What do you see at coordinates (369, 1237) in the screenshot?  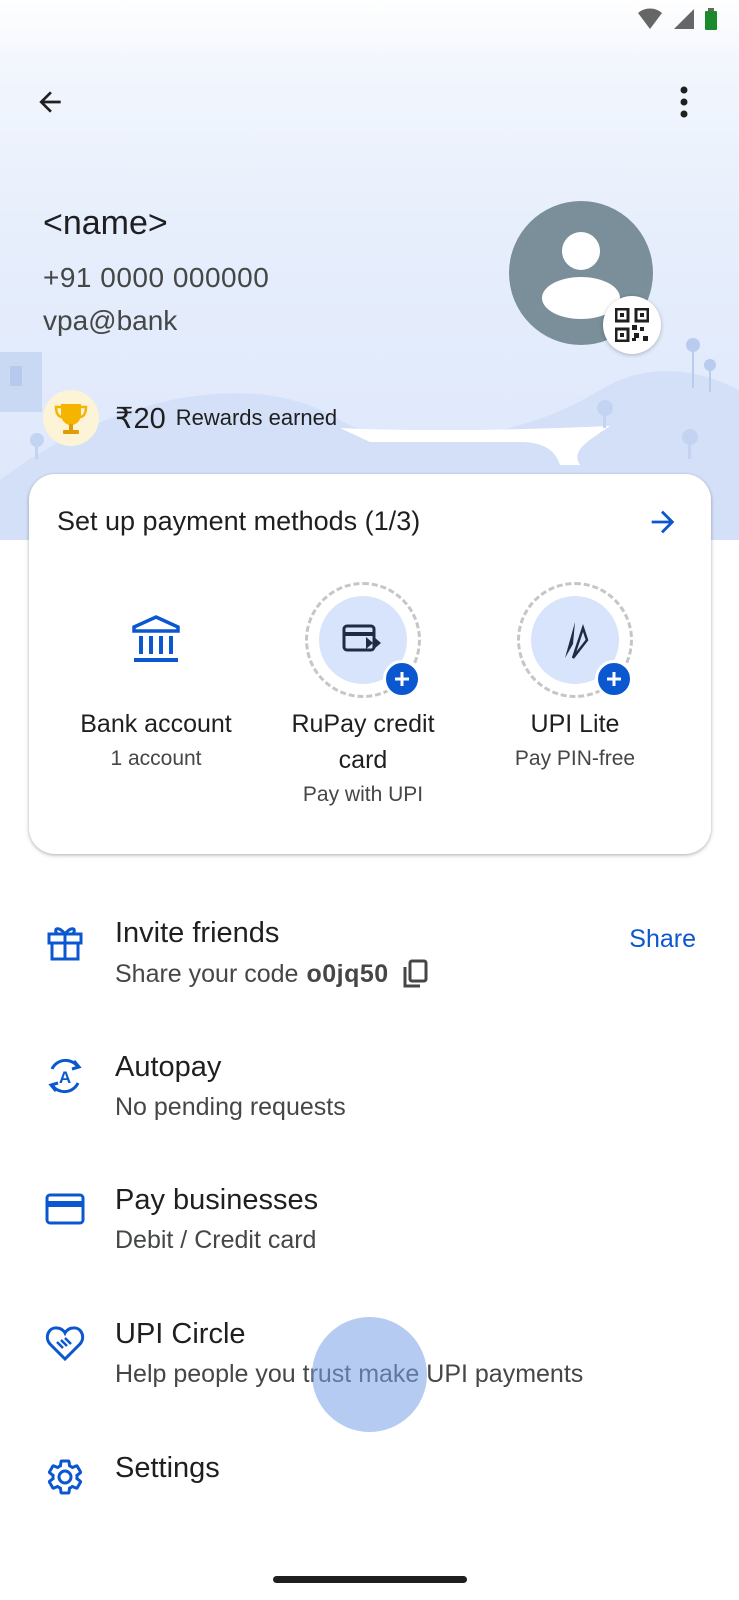 I see `list-item-pay-businesses: Pay businesses Debit / Credit card` at bounding box center [369, 1237].